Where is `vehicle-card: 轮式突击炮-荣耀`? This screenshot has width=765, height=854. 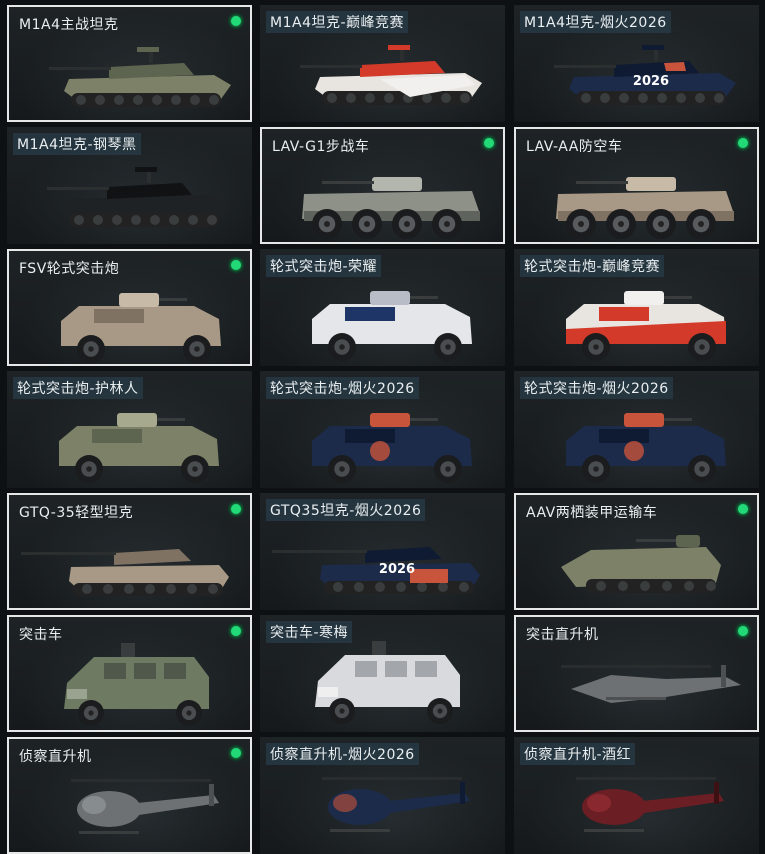 vehicle-card: 轮式突击炮-荣耀 is located at coordinates (382, 307).